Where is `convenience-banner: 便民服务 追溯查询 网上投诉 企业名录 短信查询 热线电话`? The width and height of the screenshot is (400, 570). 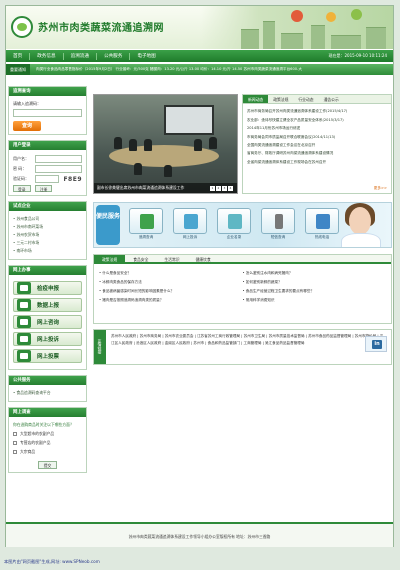 convenience-banner: 便民服务 追溯查询 网上投诉 企业名录 短信查询 热线电话 is located at coordinates (242, 225).